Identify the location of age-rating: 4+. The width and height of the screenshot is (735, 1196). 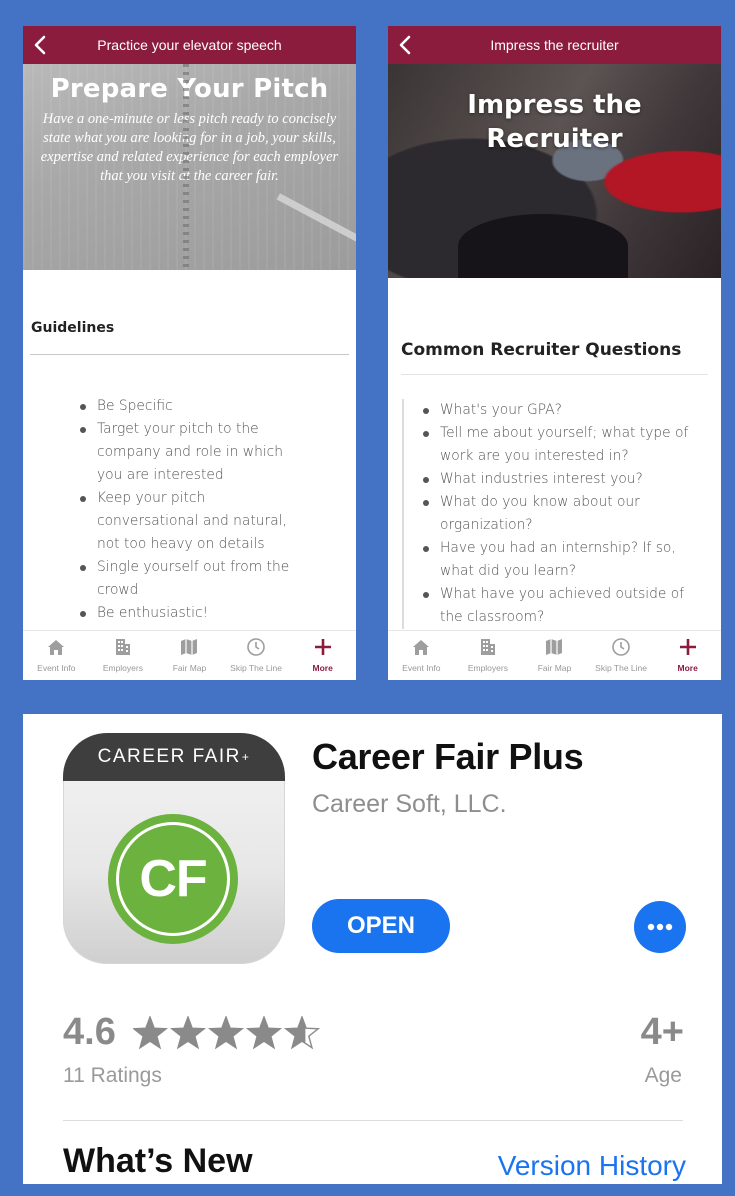
(662, 1032).